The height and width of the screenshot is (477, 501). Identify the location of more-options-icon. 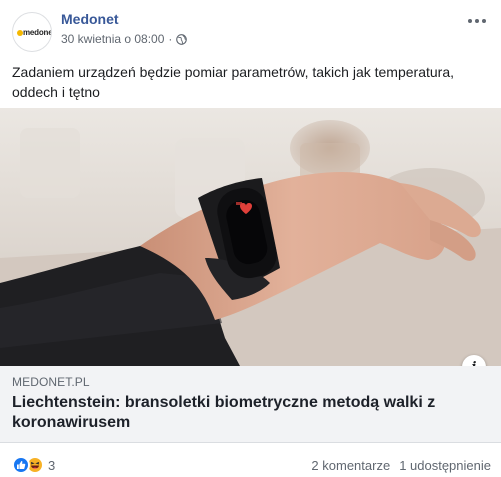
(477, 21).